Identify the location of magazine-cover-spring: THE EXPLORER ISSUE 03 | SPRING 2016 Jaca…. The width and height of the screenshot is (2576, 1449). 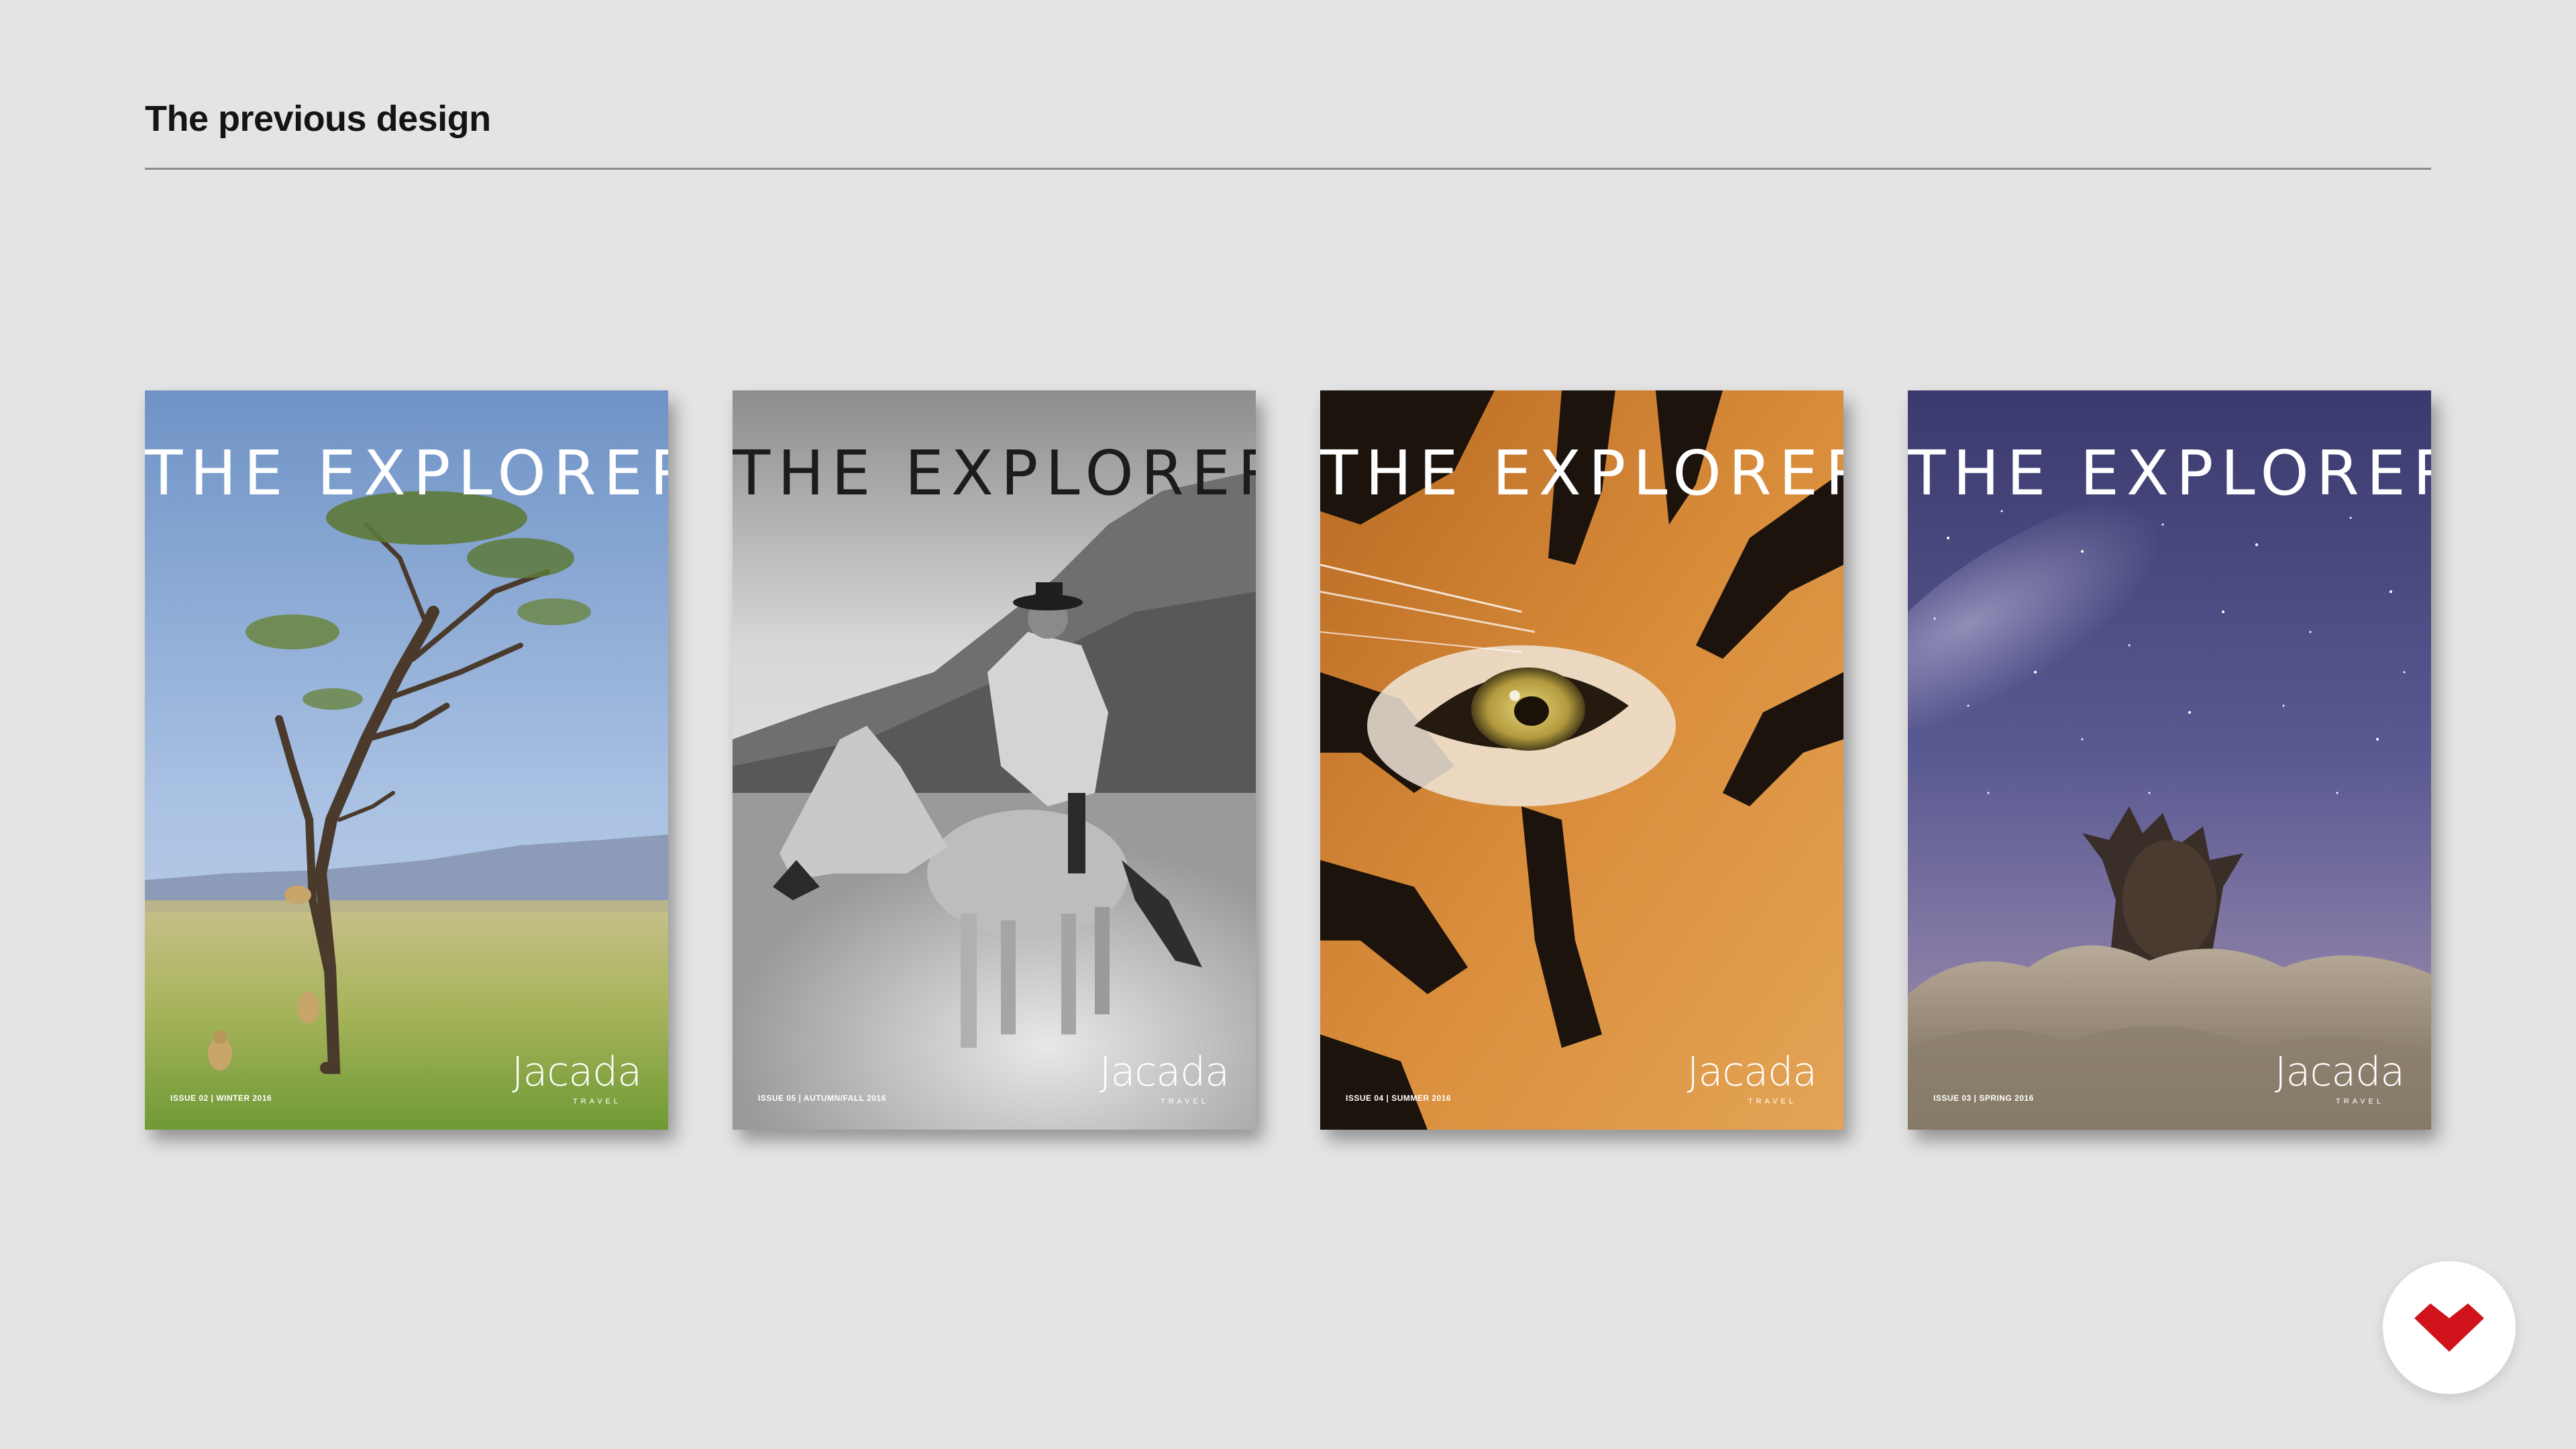
(2169, 760).